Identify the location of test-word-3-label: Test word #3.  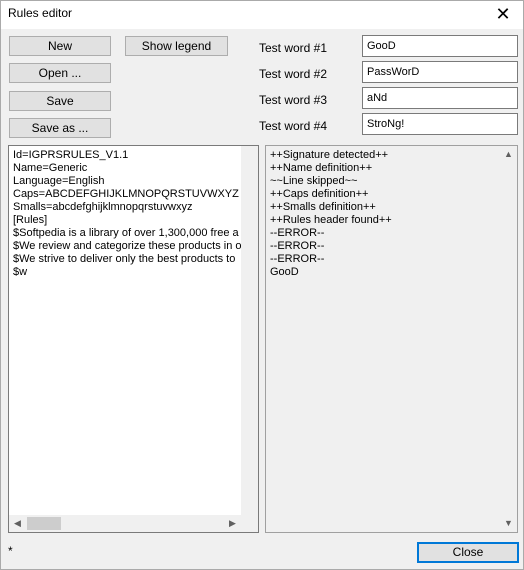
(293, 100).